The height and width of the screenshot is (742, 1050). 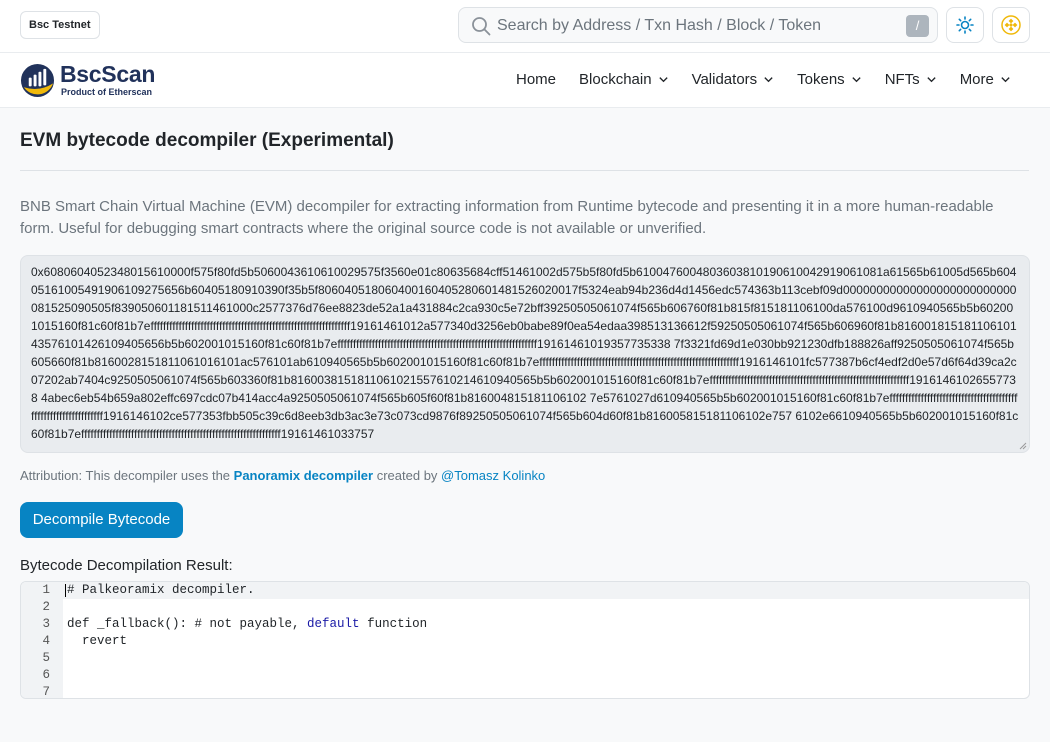 I want to click on code-line: 5, so click(x=525, y=658).